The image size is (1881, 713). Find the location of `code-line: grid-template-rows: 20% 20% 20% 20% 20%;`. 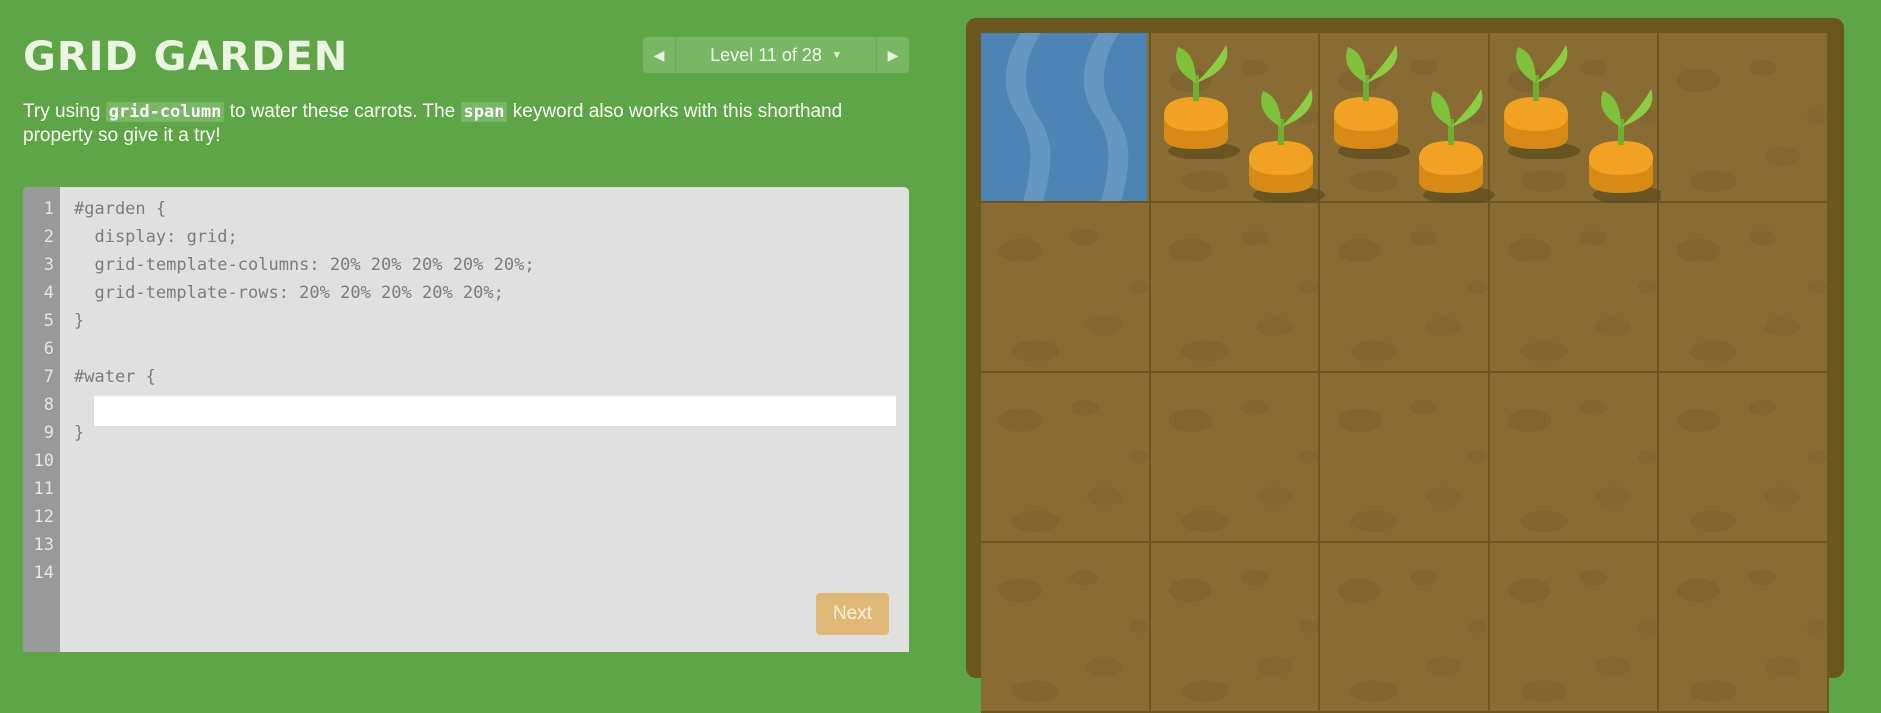

code-line: grid-template-rows: 20% 20% 20% 20% 20%; is located at coordinates (289, 293).